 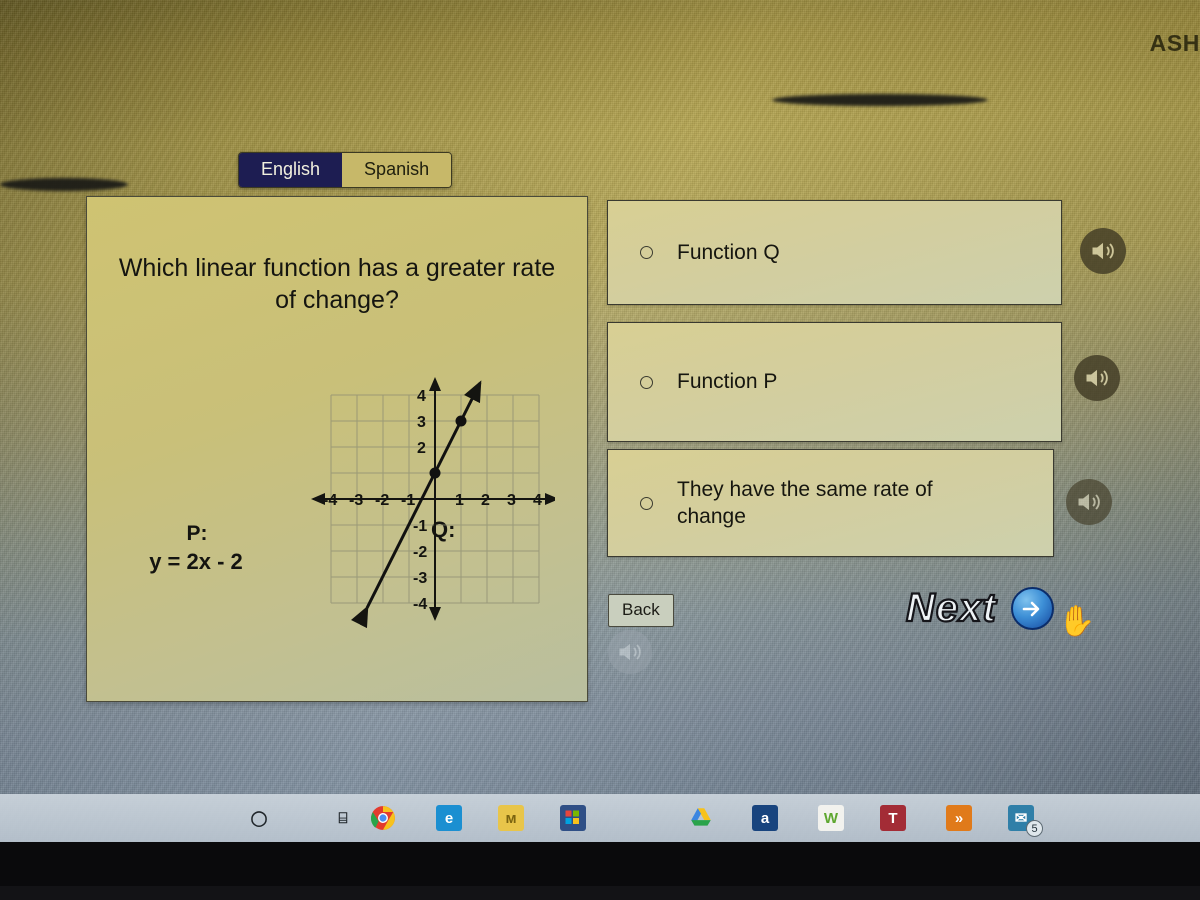 What do you see at coordinates (831, 818) in the screenshot?
I see `w-app-icon: W` at bounding box center [831, 818].